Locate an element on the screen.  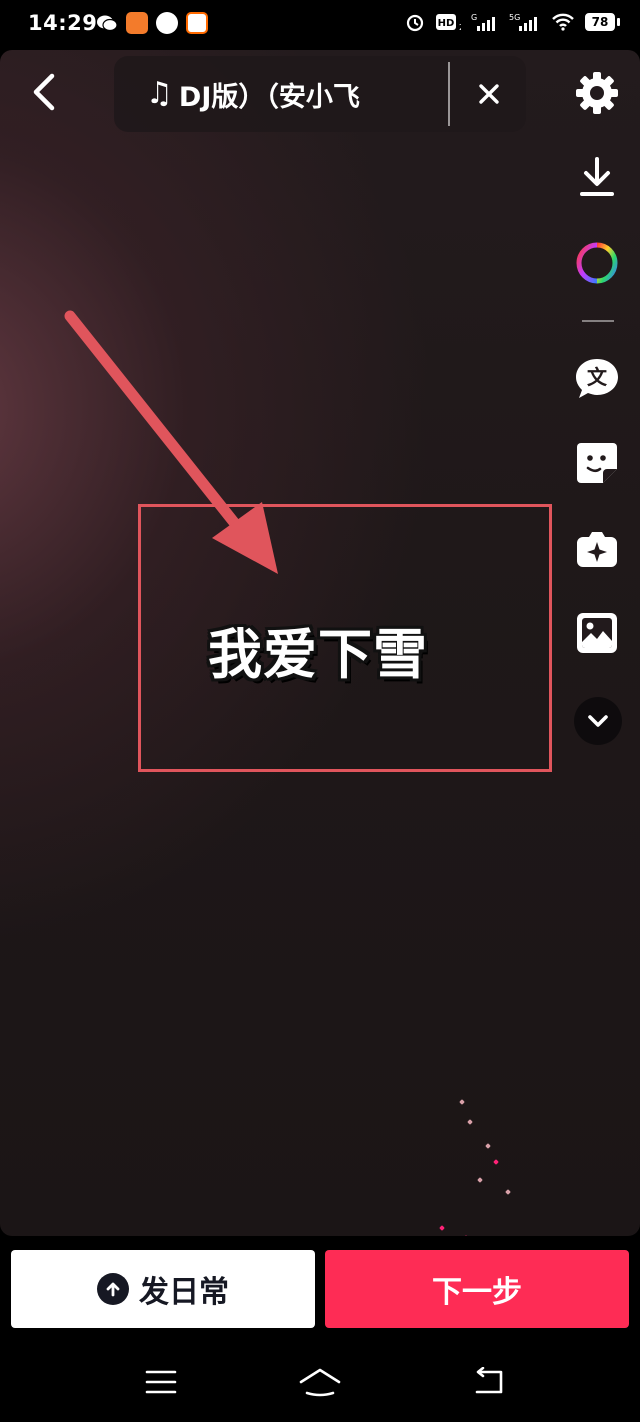
nav-menu-button is located at coordinates (161, 1382).